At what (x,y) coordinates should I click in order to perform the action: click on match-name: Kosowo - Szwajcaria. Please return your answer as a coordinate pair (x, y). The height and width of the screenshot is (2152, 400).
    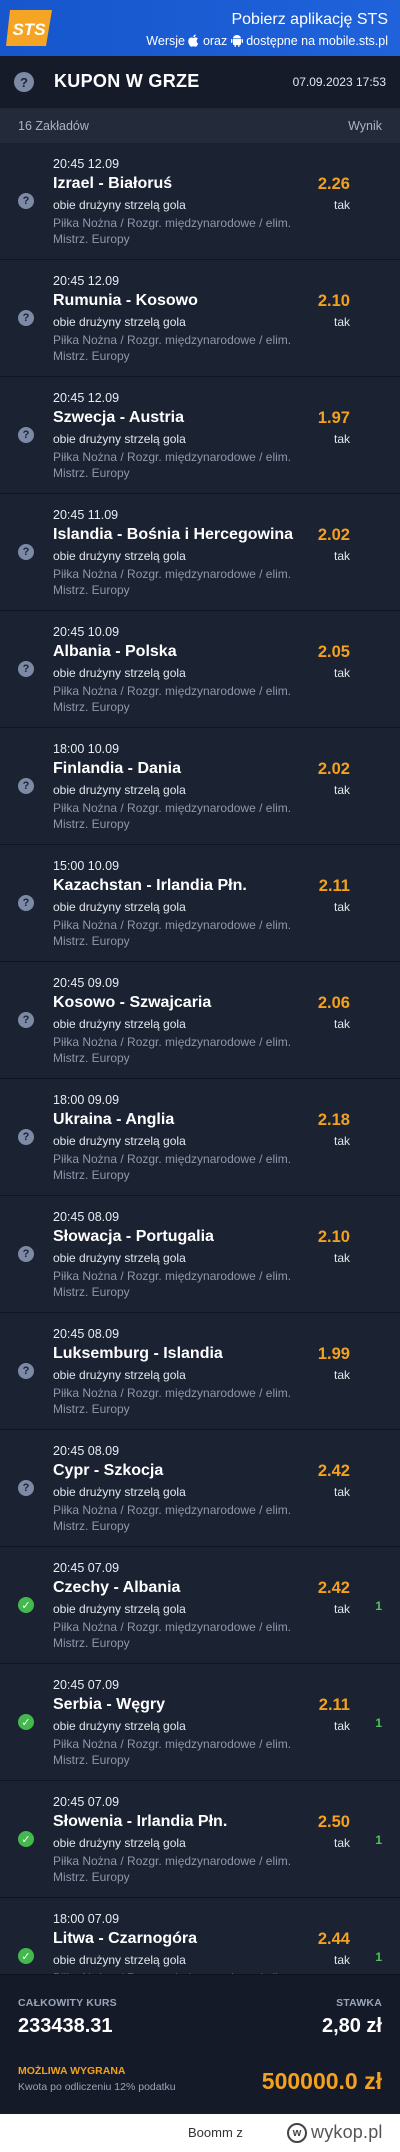
    Looking at the image, I should click on (132, 1003).